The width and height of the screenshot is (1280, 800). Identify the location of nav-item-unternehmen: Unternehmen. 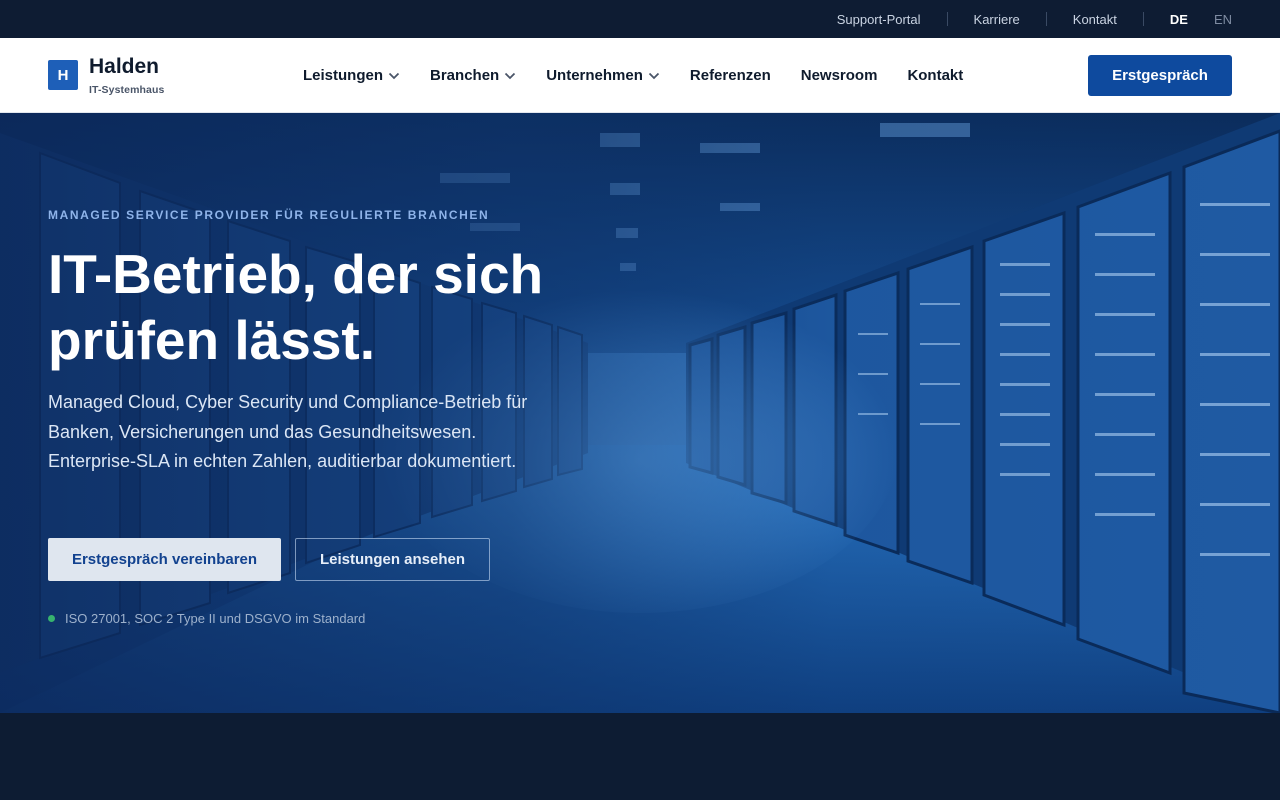
(603, 75).